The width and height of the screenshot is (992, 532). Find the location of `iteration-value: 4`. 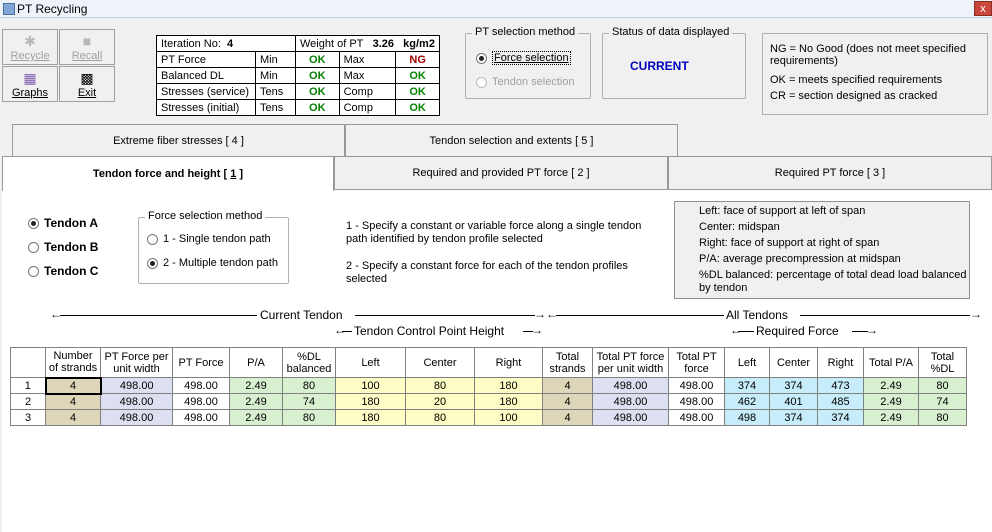

iteration-value: 4 is located at coordinates (230, 43).